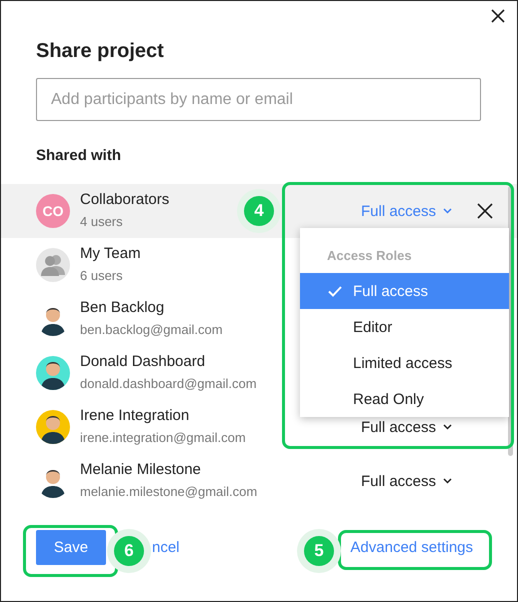  I want to click on participant-detail: ben.backlog@gmail.com, so click(151, 330).